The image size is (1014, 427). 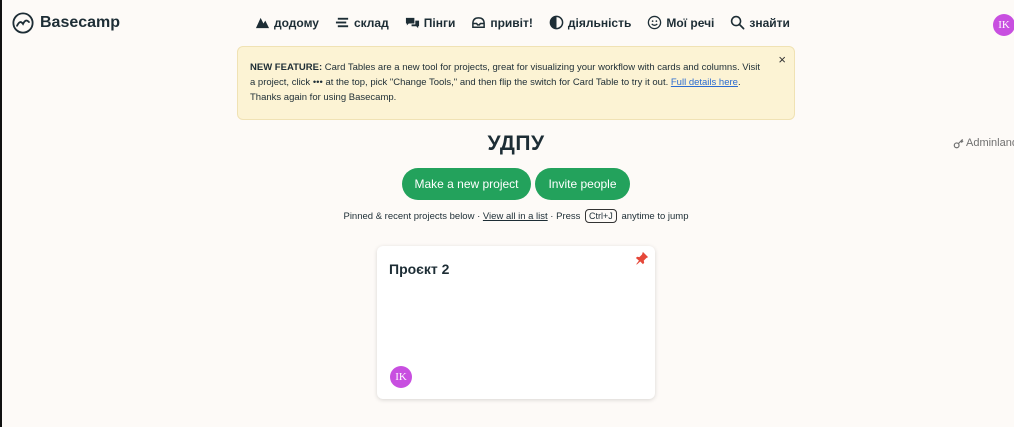 I want to click on nav-home-label: додому, so click(x=296, y=22).